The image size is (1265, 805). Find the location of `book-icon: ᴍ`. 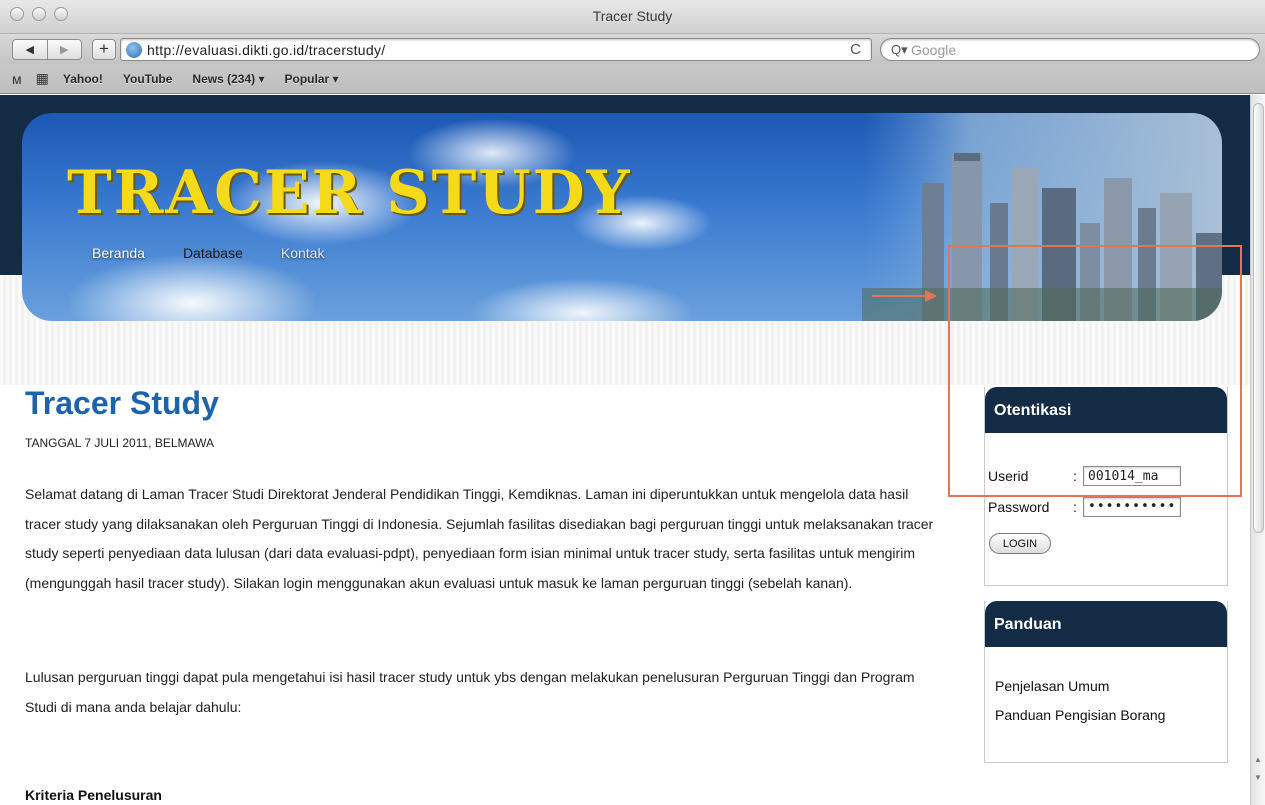

book-icon: ᴍ is located at coordinates (17, 79).